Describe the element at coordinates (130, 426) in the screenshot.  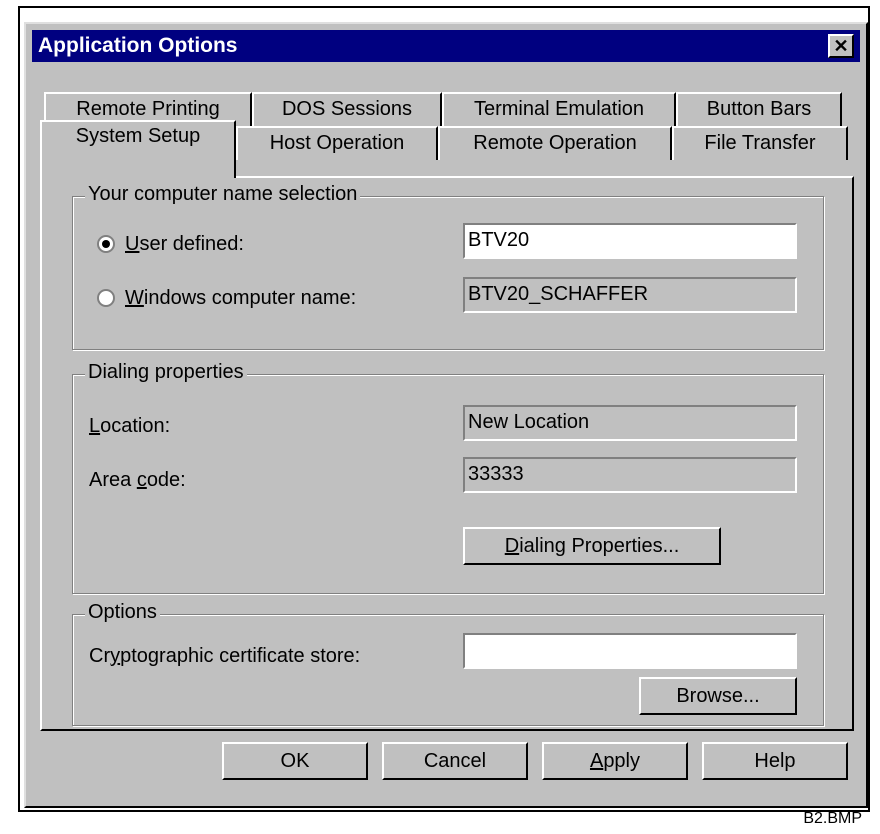
I see `location-label: Location:` at that location.